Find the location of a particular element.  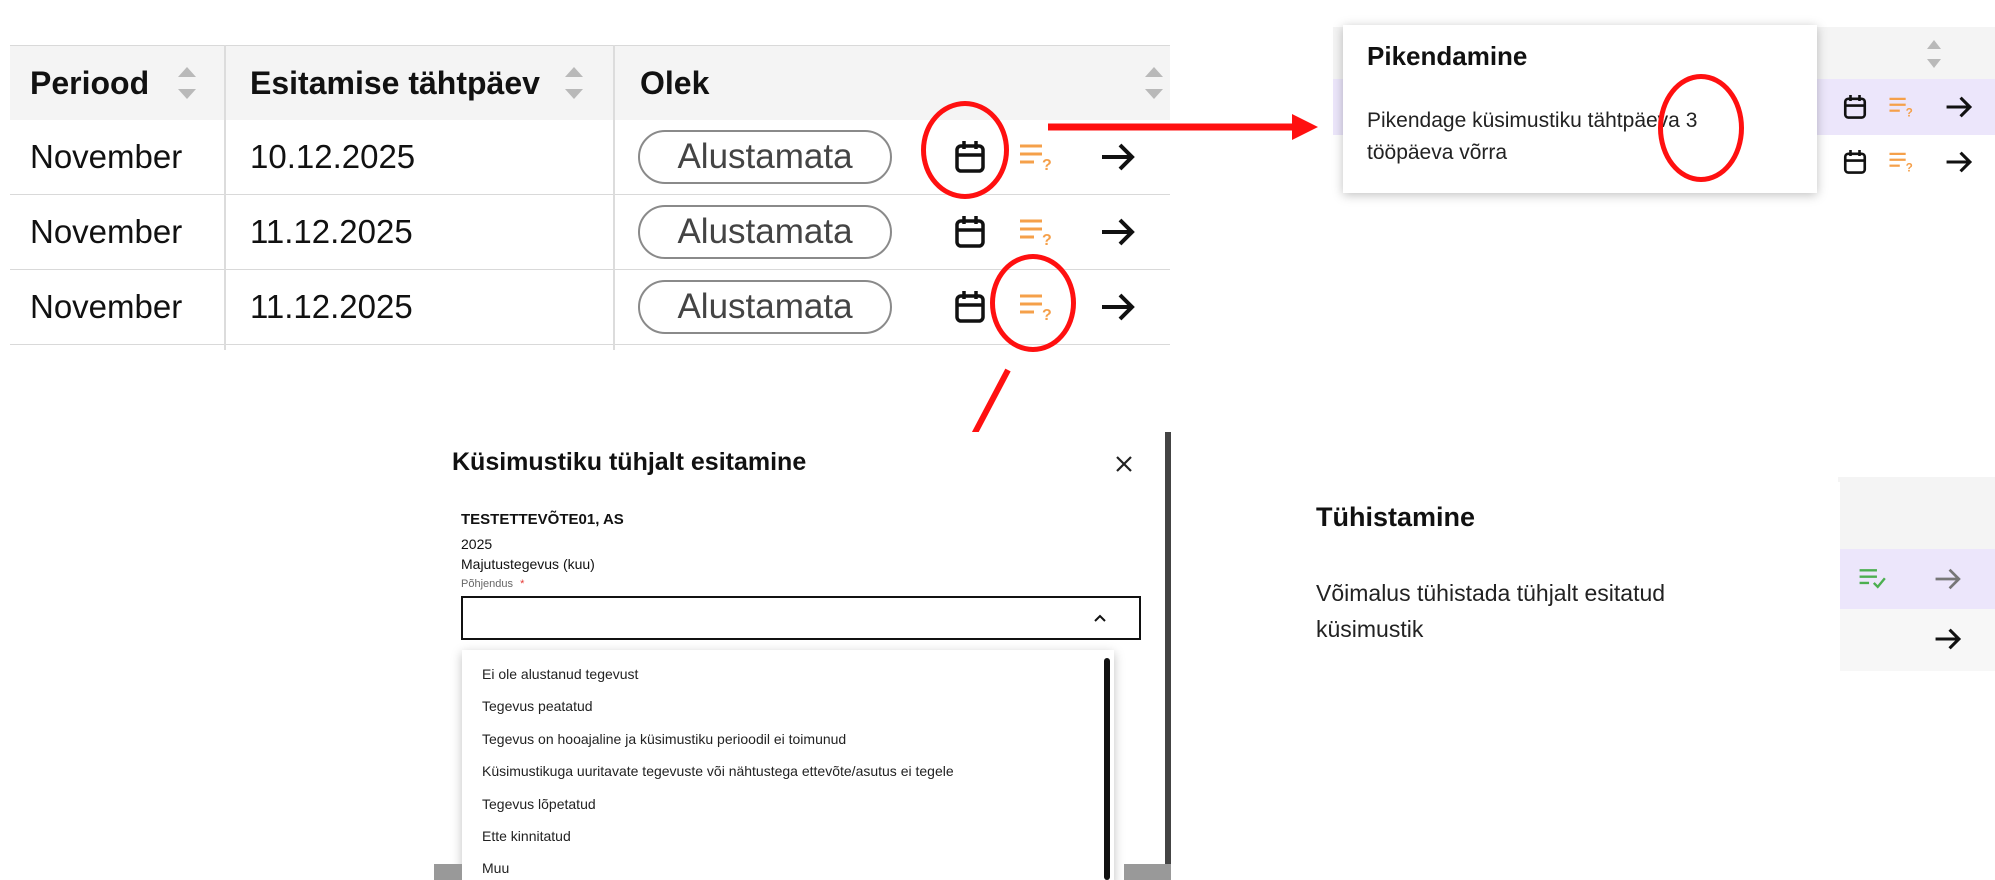

chevron-up-icon is located at coordinates (1100, 618).